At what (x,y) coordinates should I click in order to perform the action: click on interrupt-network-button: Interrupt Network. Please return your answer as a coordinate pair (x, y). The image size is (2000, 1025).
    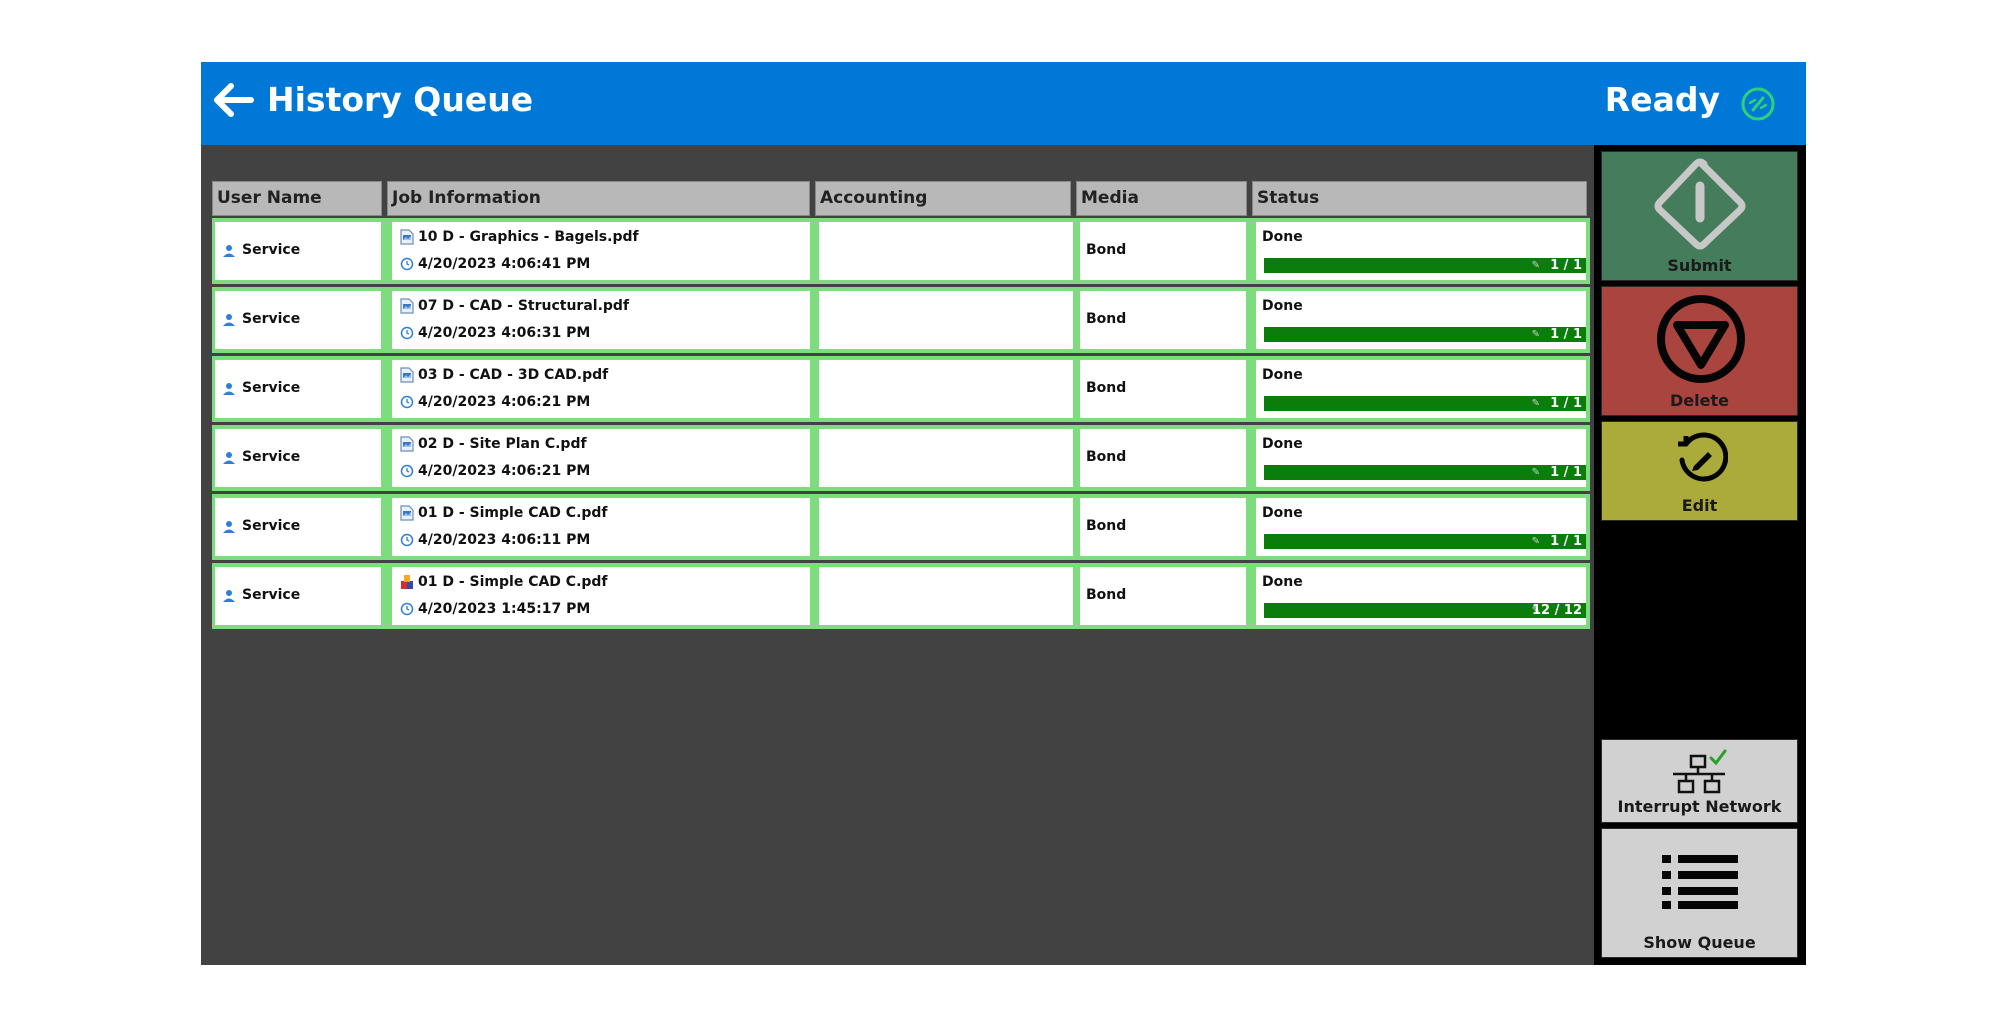
    Looking at the image, I should click on (1699, 781).